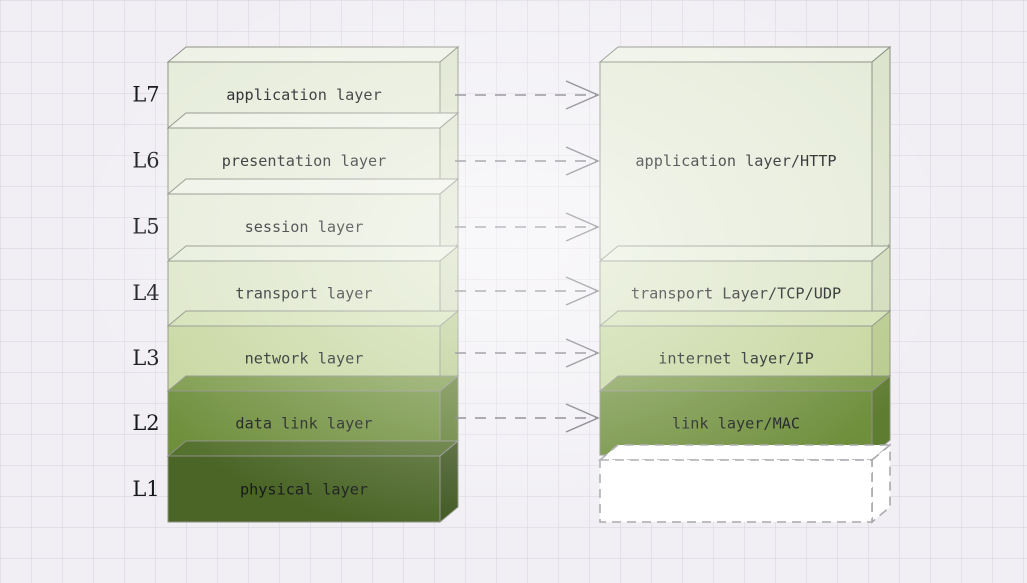  Describe the element at coordinates (145, 423) in the screenshot. I see `level-label-l2: L2` at that location.